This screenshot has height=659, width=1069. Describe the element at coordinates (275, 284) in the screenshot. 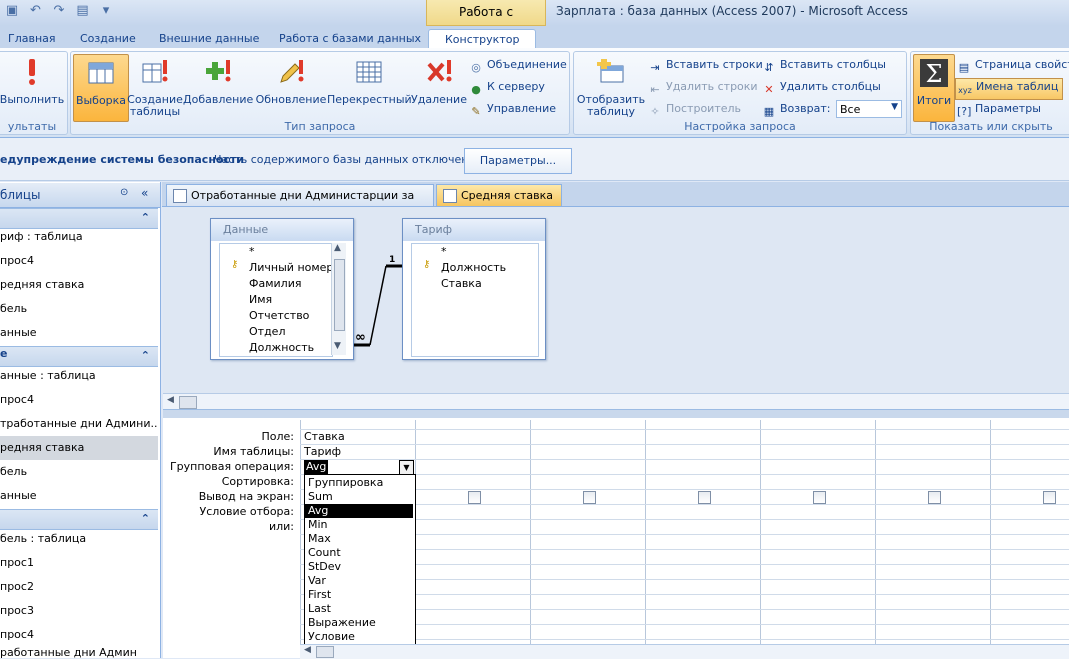

I see `field-row: Фамилия` at that location.